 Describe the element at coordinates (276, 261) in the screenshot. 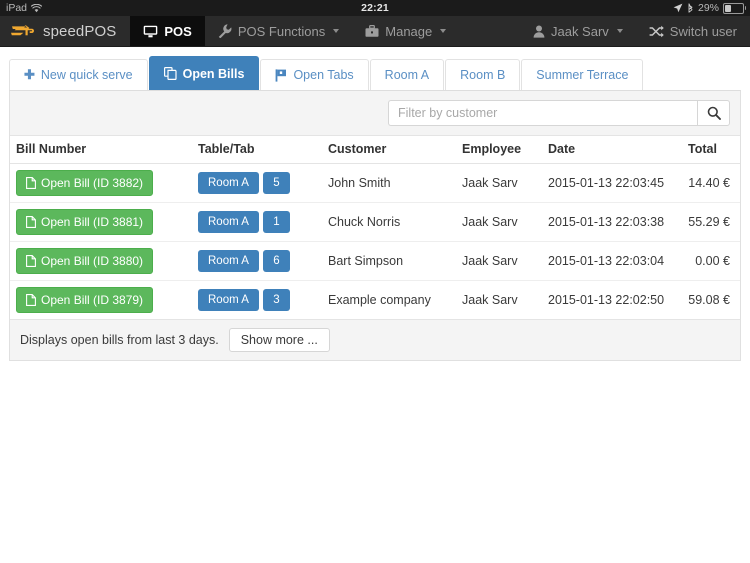

I see `seat-tag: 6` at that location.